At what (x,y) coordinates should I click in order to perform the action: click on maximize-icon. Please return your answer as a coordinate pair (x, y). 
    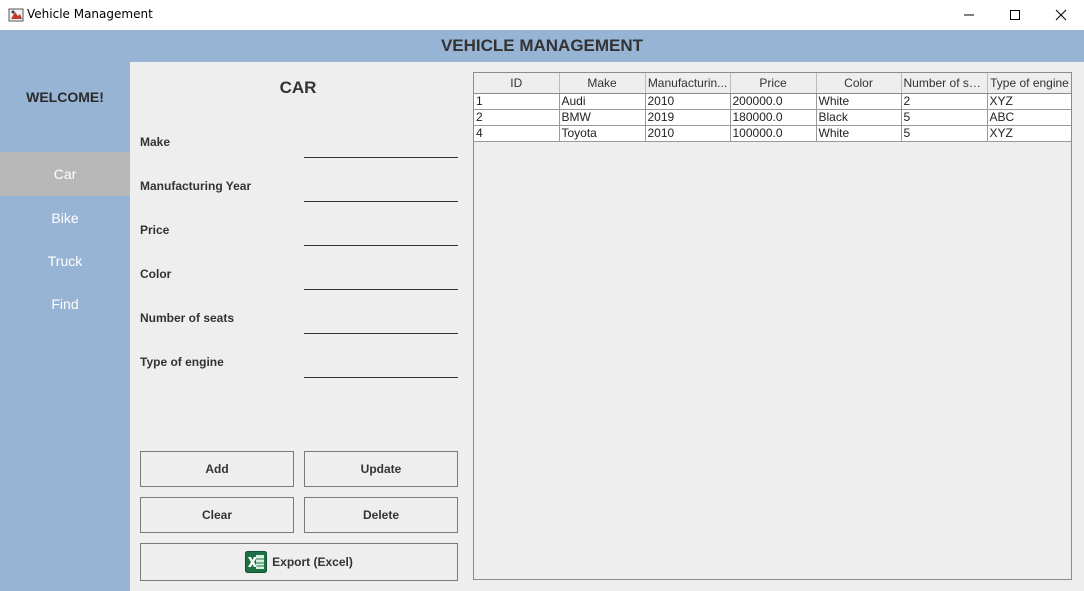
    Looking at the image, I should click on (1015, 15).